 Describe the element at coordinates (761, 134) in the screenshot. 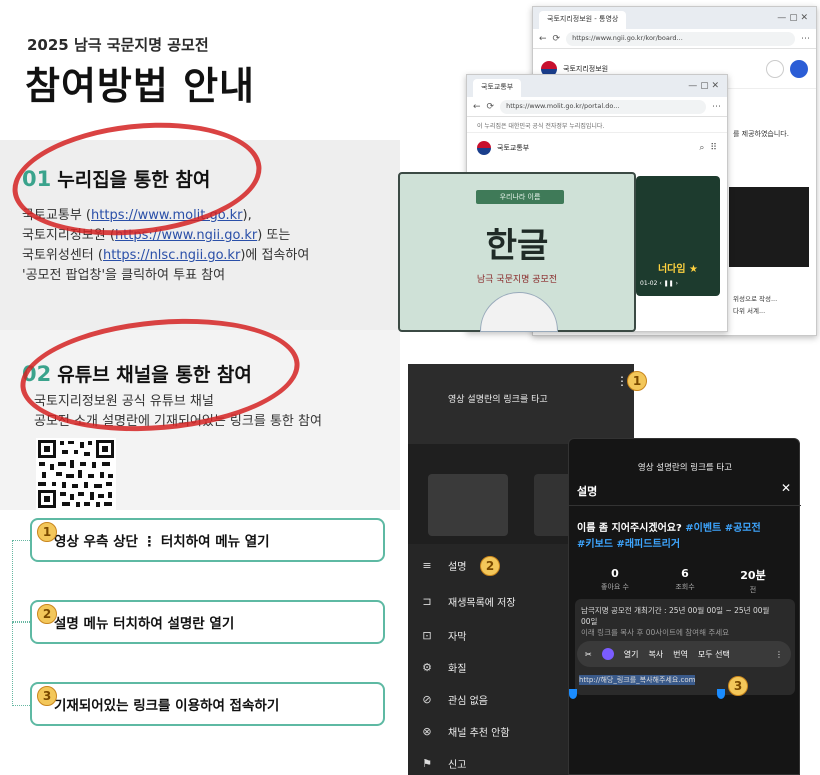

I see `ngii-side-text: 를 제공하였습니다.` at that location.